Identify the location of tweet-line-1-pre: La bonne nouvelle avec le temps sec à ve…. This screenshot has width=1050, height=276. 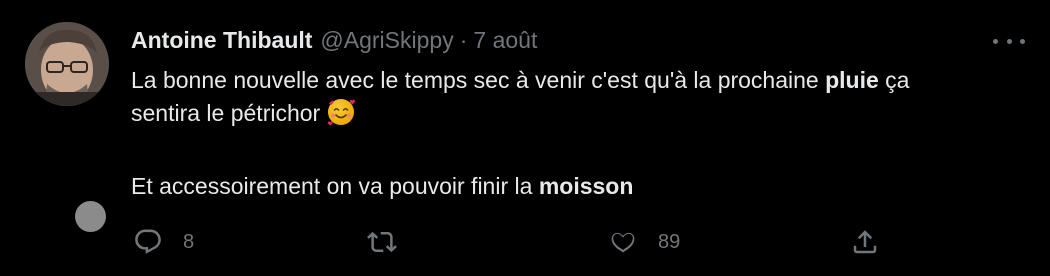
(478, 80).